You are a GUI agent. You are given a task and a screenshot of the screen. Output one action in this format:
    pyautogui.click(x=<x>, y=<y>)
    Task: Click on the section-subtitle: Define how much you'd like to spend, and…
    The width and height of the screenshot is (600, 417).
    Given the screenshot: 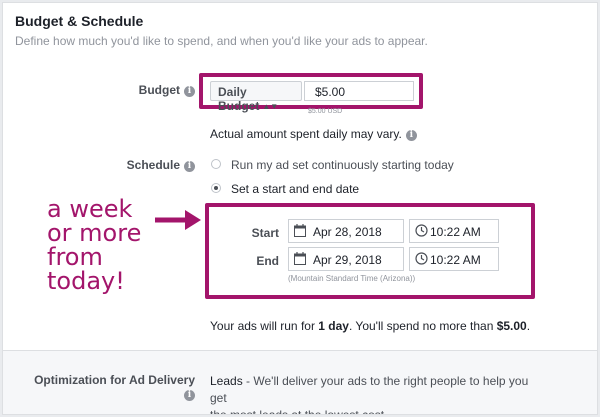 What is the action you would take?
    pyautogui.click(x=221, y=41)
    